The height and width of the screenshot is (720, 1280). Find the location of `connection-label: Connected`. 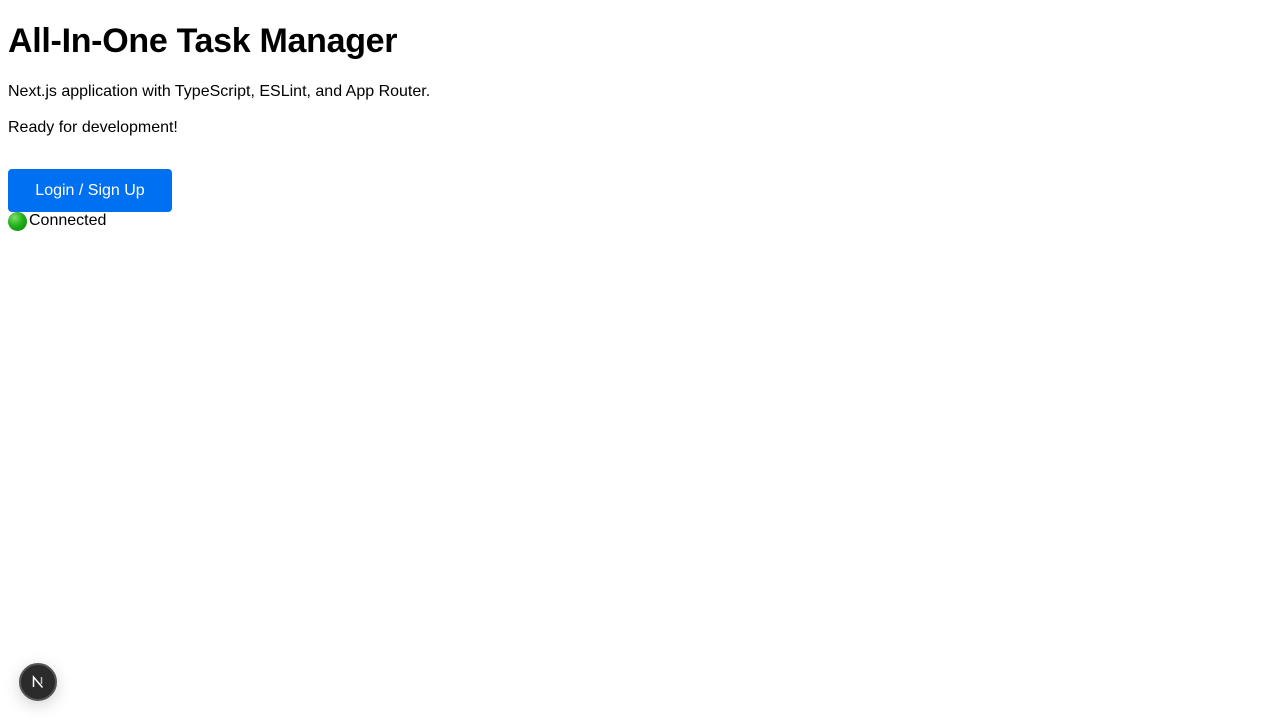

connection-label: Connected is located at coordinates (68, 220).